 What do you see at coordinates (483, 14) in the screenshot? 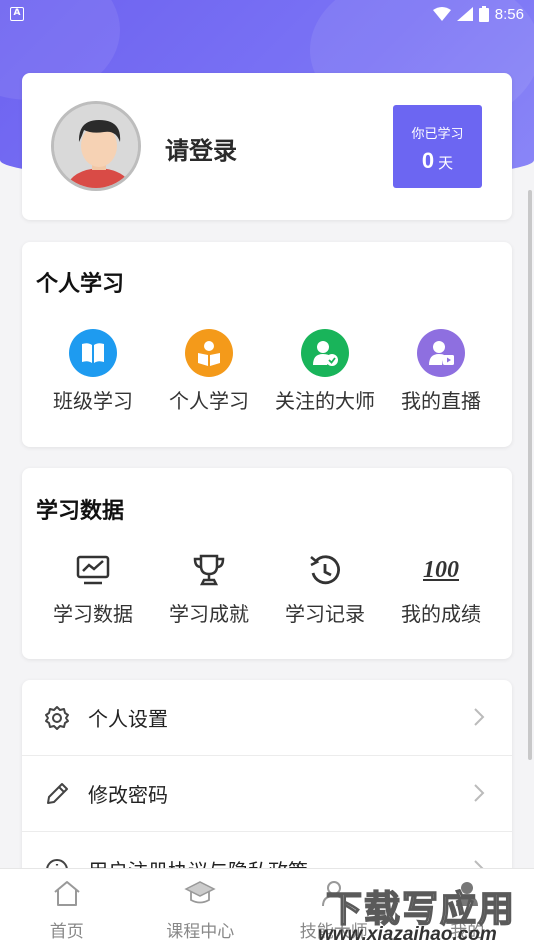
I see `battery-icon` at bounding box center [483, 14].